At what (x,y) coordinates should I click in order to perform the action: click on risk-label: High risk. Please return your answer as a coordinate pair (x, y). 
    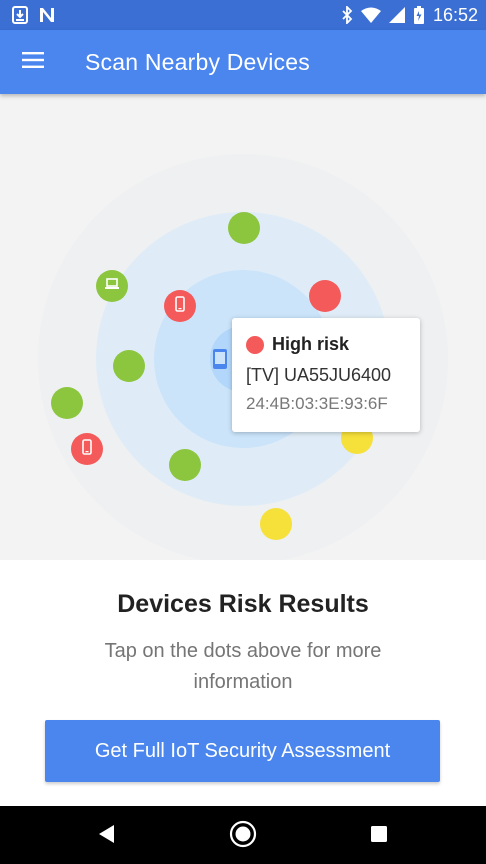
    Looking at the image, I should click on (311, 344).